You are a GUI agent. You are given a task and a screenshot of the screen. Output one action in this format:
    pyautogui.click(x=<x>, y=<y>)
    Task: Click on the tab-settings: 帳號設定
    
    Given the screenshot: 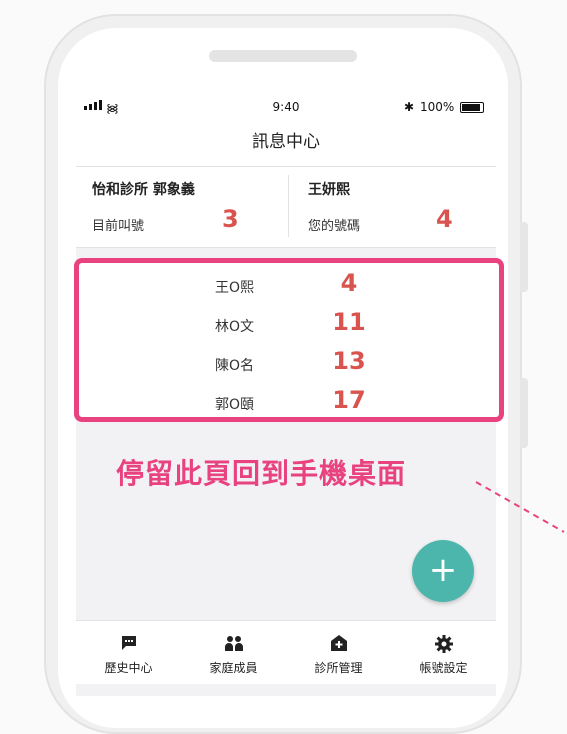 What is the action you would take?
    pyautogui.click(x=443, y=652)
    